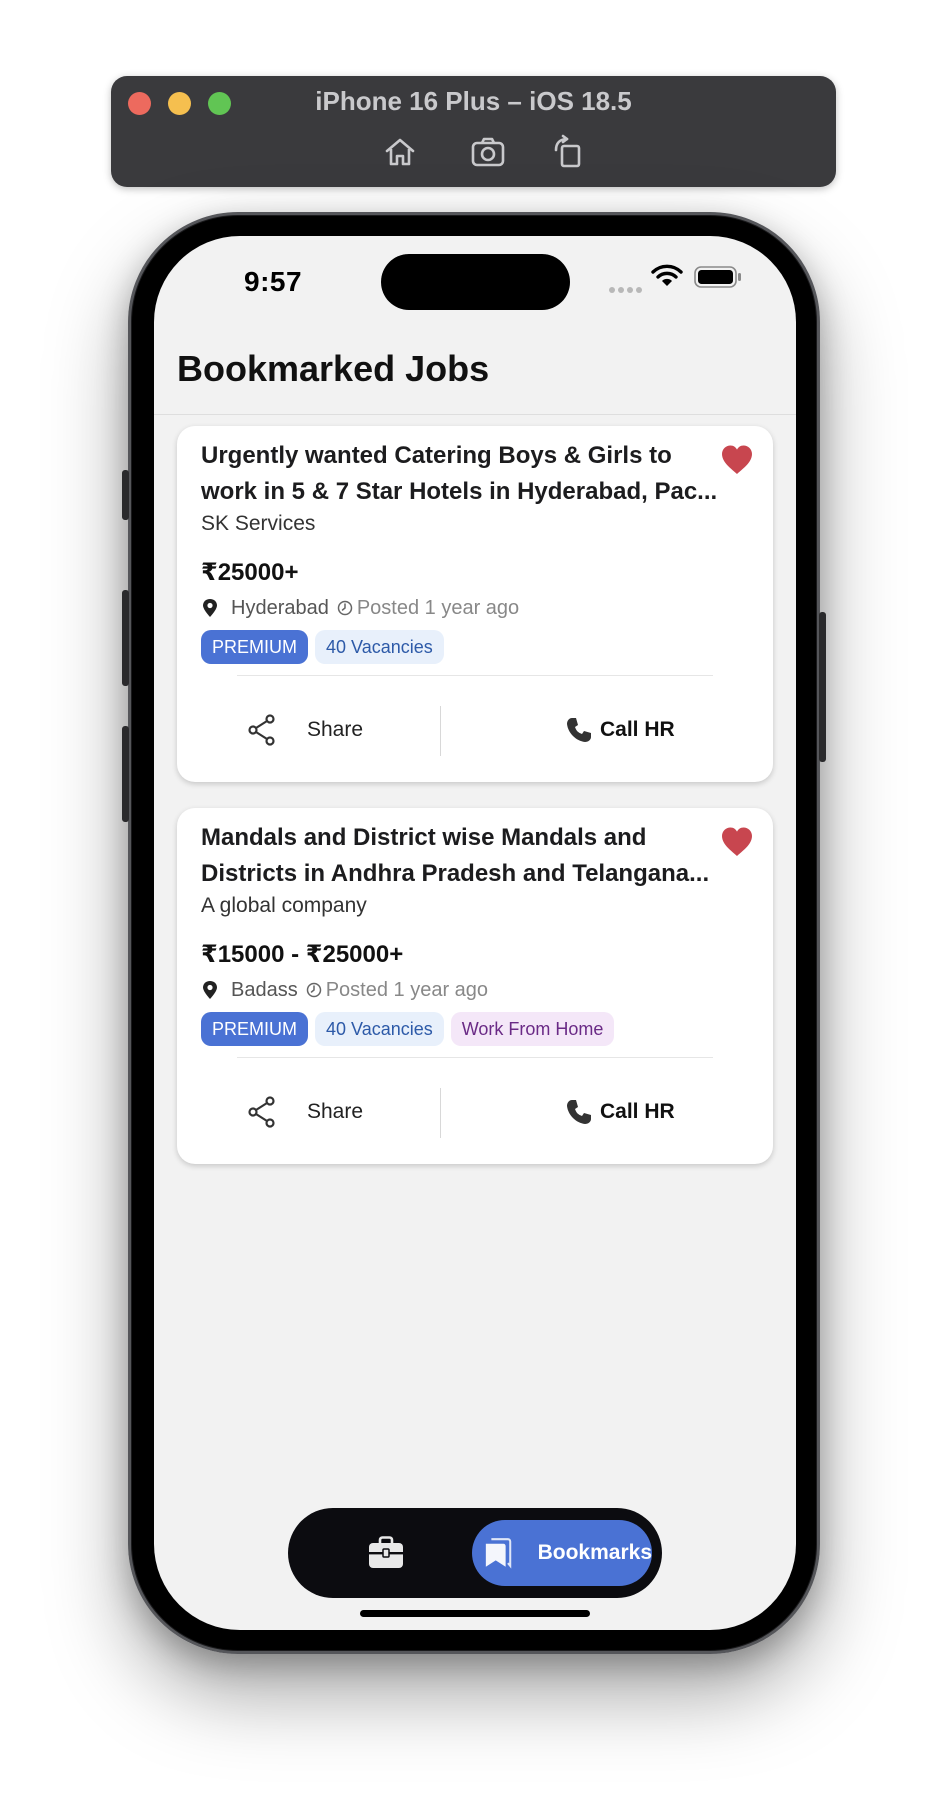 This screenshot has height=1804, width=948. I want to click on tab-bookmarks: Bookmarks, so click(562, 1553).